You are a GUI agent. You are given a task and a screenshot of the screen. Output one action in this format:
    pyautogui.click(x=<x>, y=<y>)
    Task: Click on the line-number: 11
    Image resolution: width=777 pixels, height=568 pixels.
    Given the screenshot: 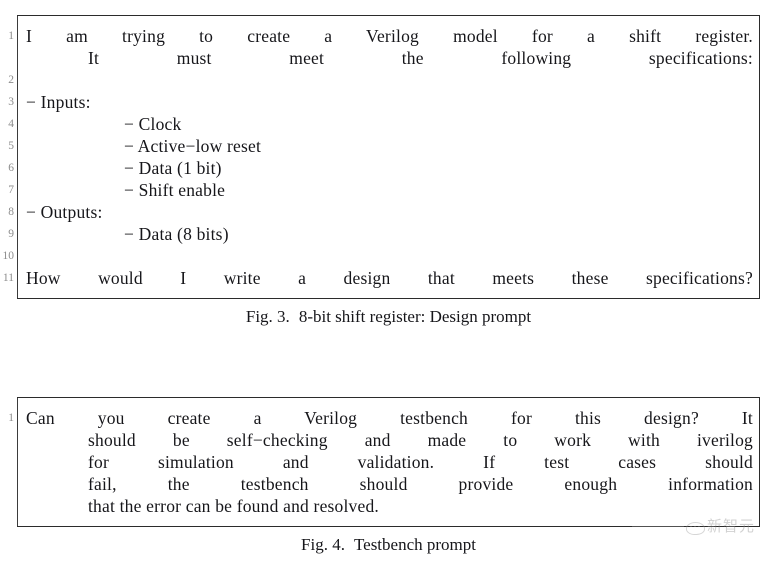 What is the action you would take?
    pyautogui.click(x=8, y=278)
    